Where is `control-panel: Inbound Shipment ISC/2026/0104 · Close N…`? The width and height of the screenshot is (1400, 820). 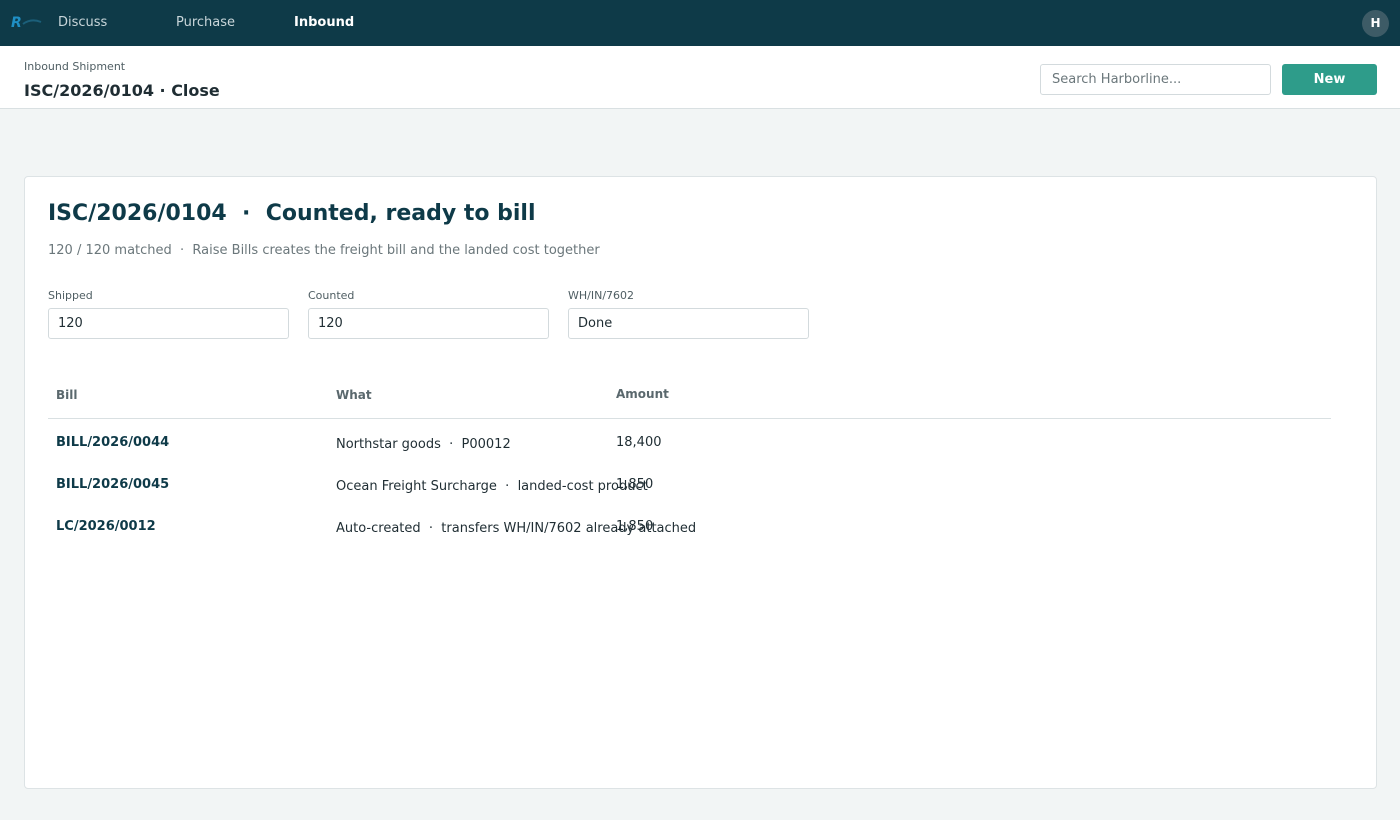
control-panel: Inbound Shipment ISC/2026/0104 · Close N… is located at coordinates (700, 77).